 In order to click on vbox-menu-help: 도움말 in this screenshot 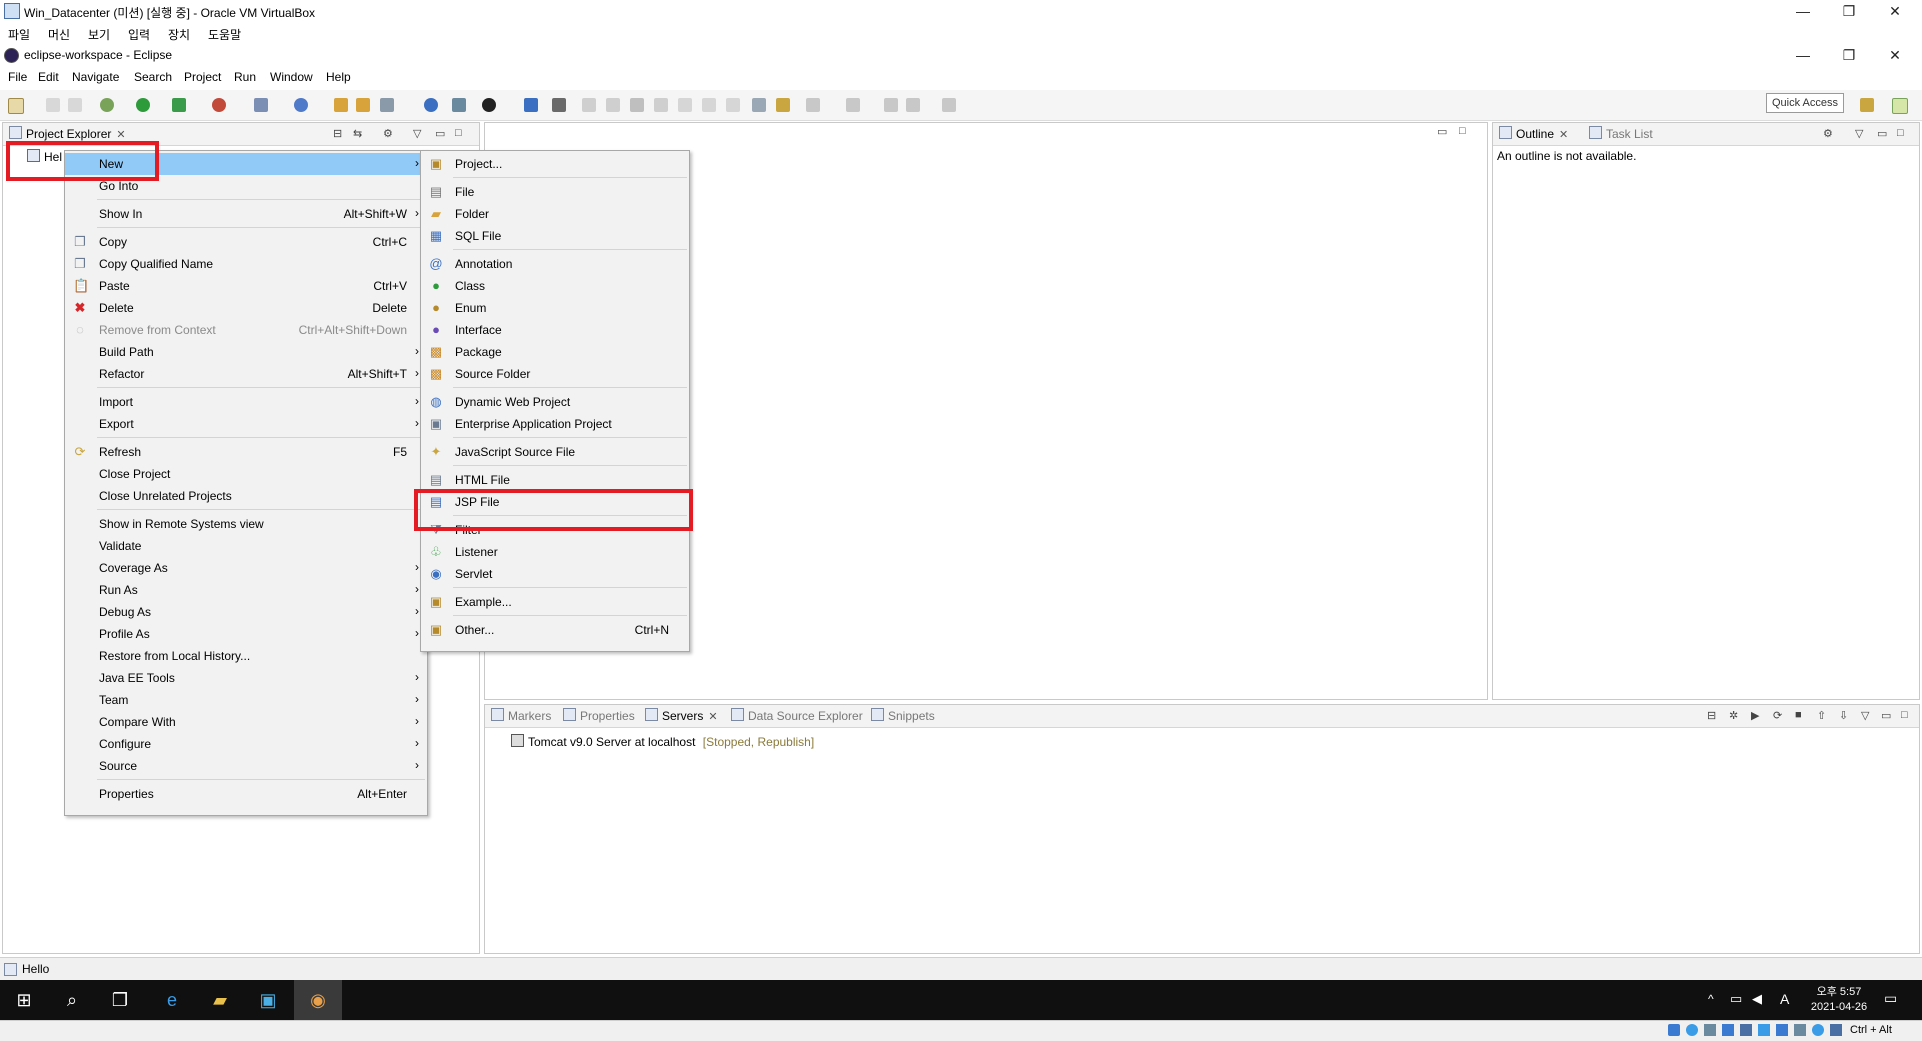, I will do `click(224, 34)`.